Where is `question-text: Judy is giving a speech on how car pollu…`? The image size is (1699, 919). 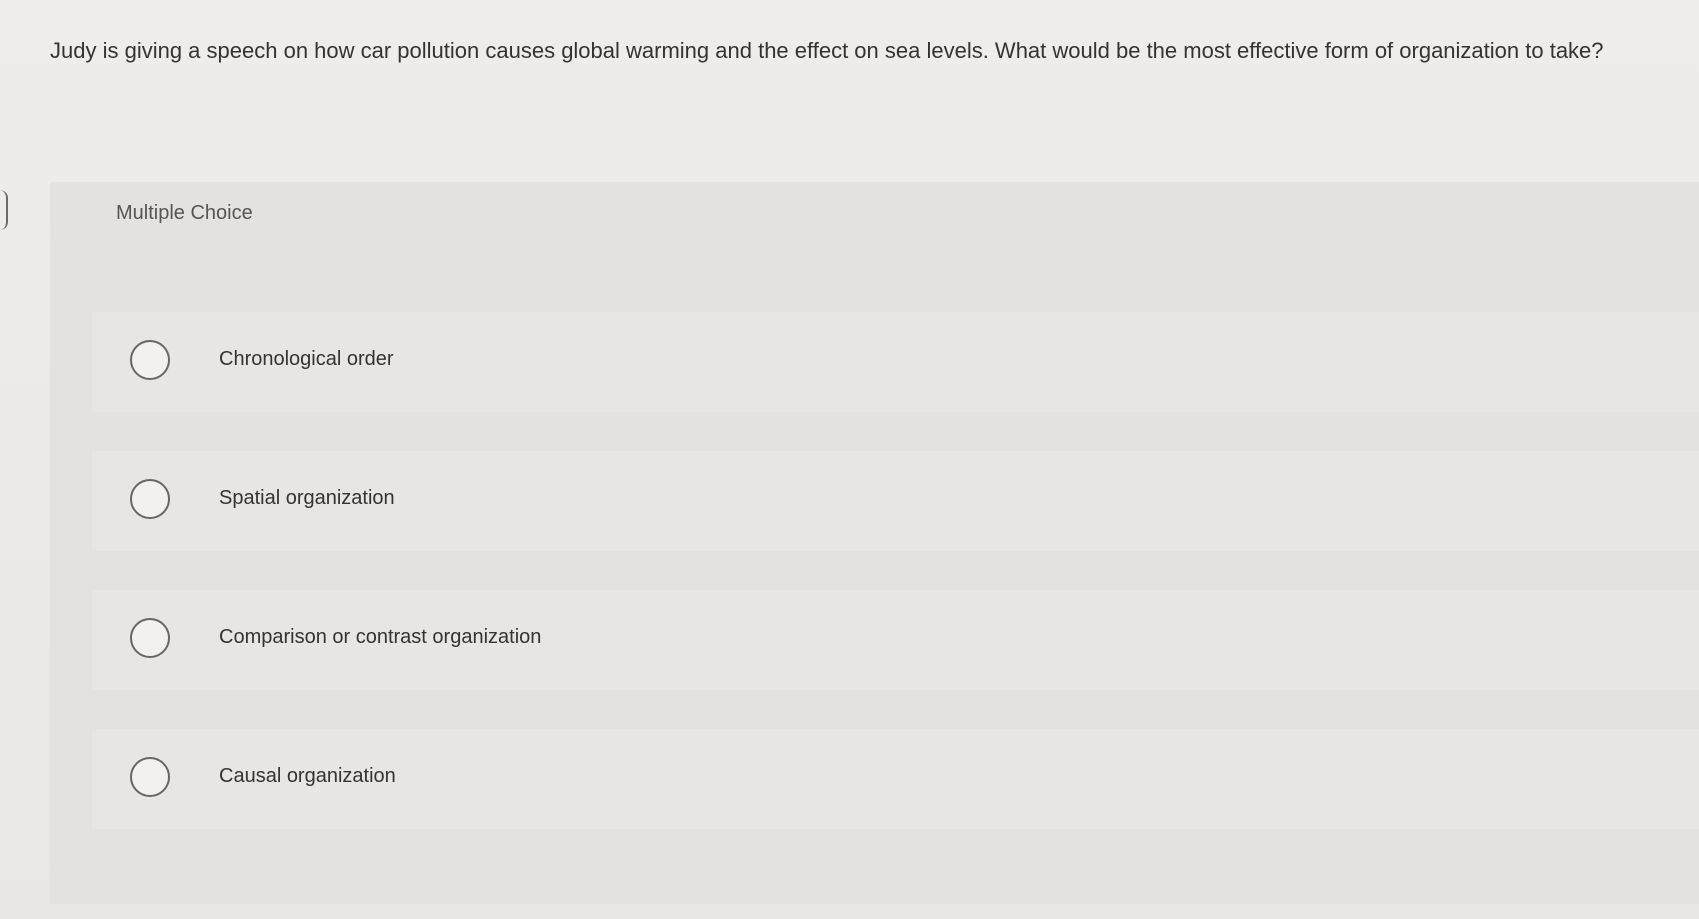
question-text: Judy is giving a speech on how car pollu… is located at coordinates (827, 50).